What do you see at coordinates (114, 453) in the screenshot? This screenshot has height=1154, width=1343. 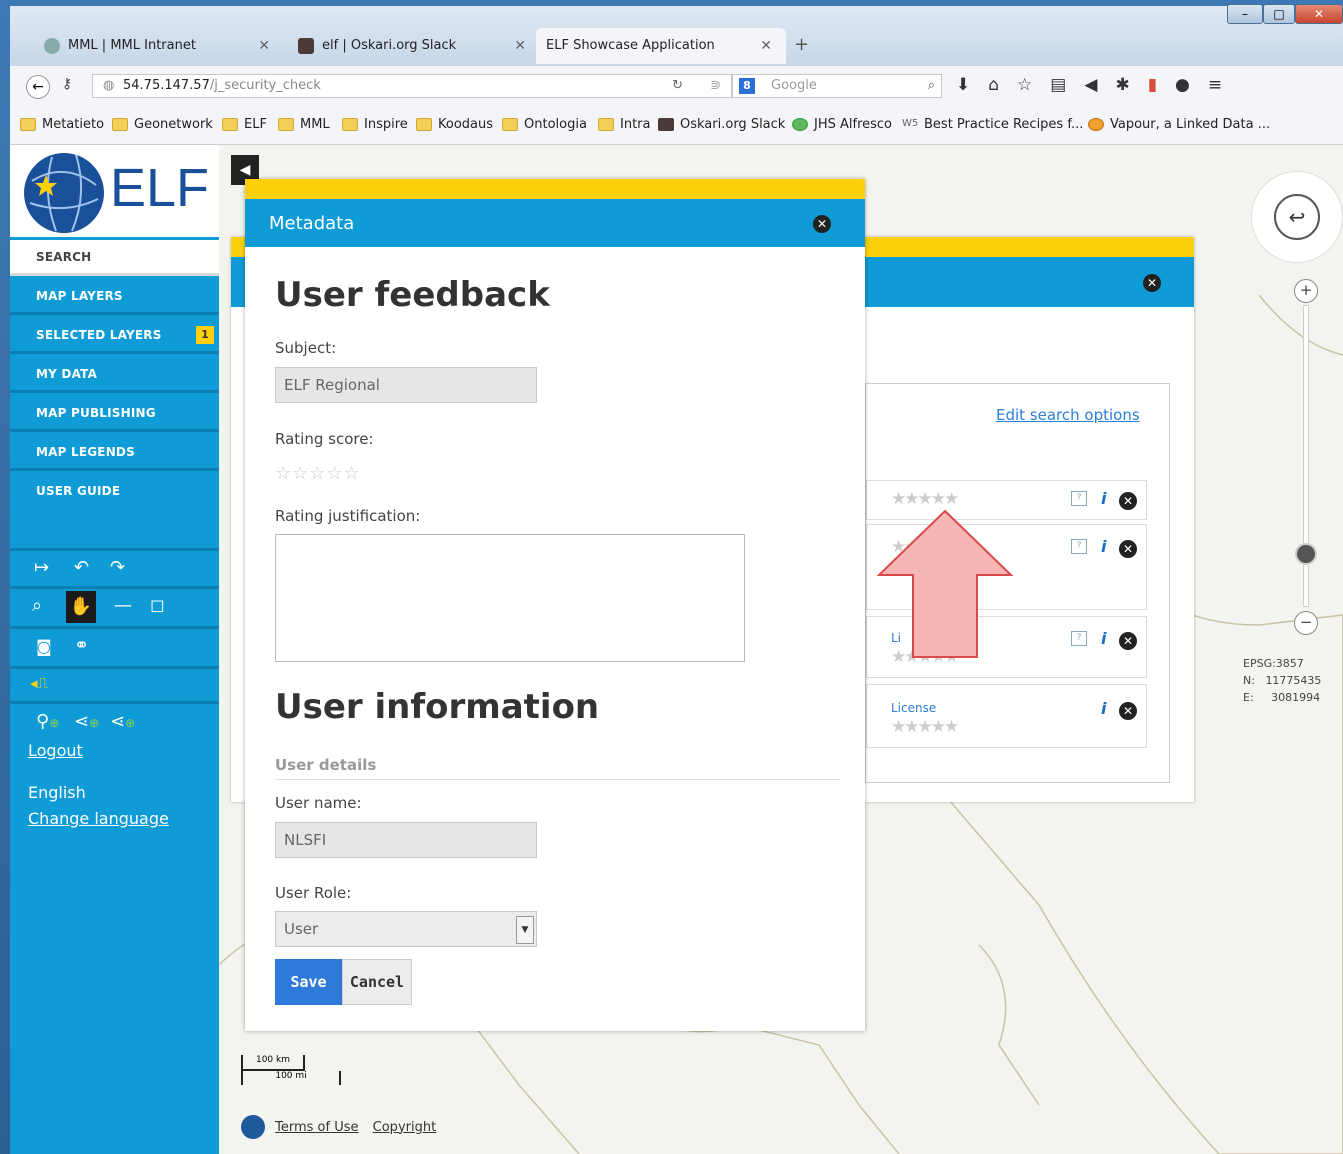 I see `menu-map-legends: MAP LEGENDS` at bounding box center [114, 453].